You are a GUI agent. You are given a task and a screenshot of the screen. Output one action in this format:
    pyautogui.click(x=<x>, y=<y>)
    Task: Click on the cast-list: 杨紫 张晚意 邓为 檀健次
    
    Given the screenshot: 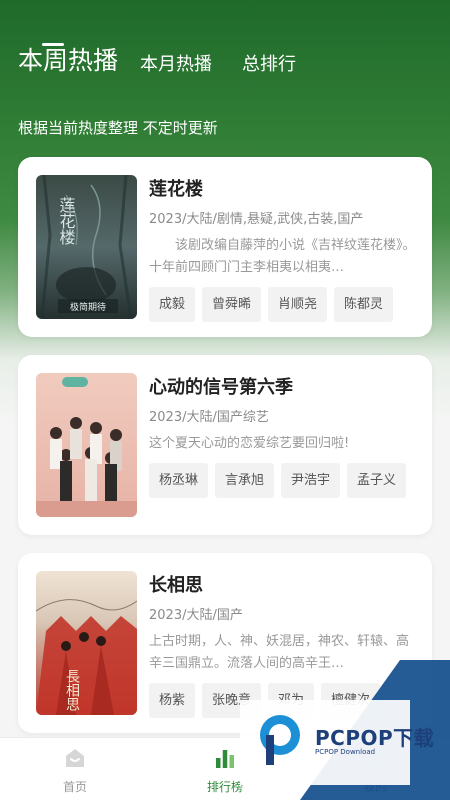 What is the action you would take?
    pyautogui.click(x=283, y=700)
    